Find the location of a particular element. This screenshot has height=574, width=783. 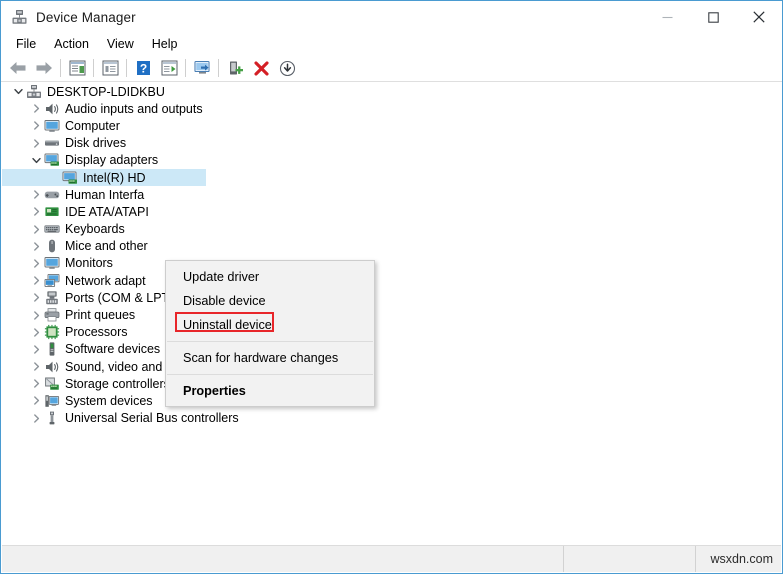

add-legacy-hardware-icon is located at coordinates (235, 68).